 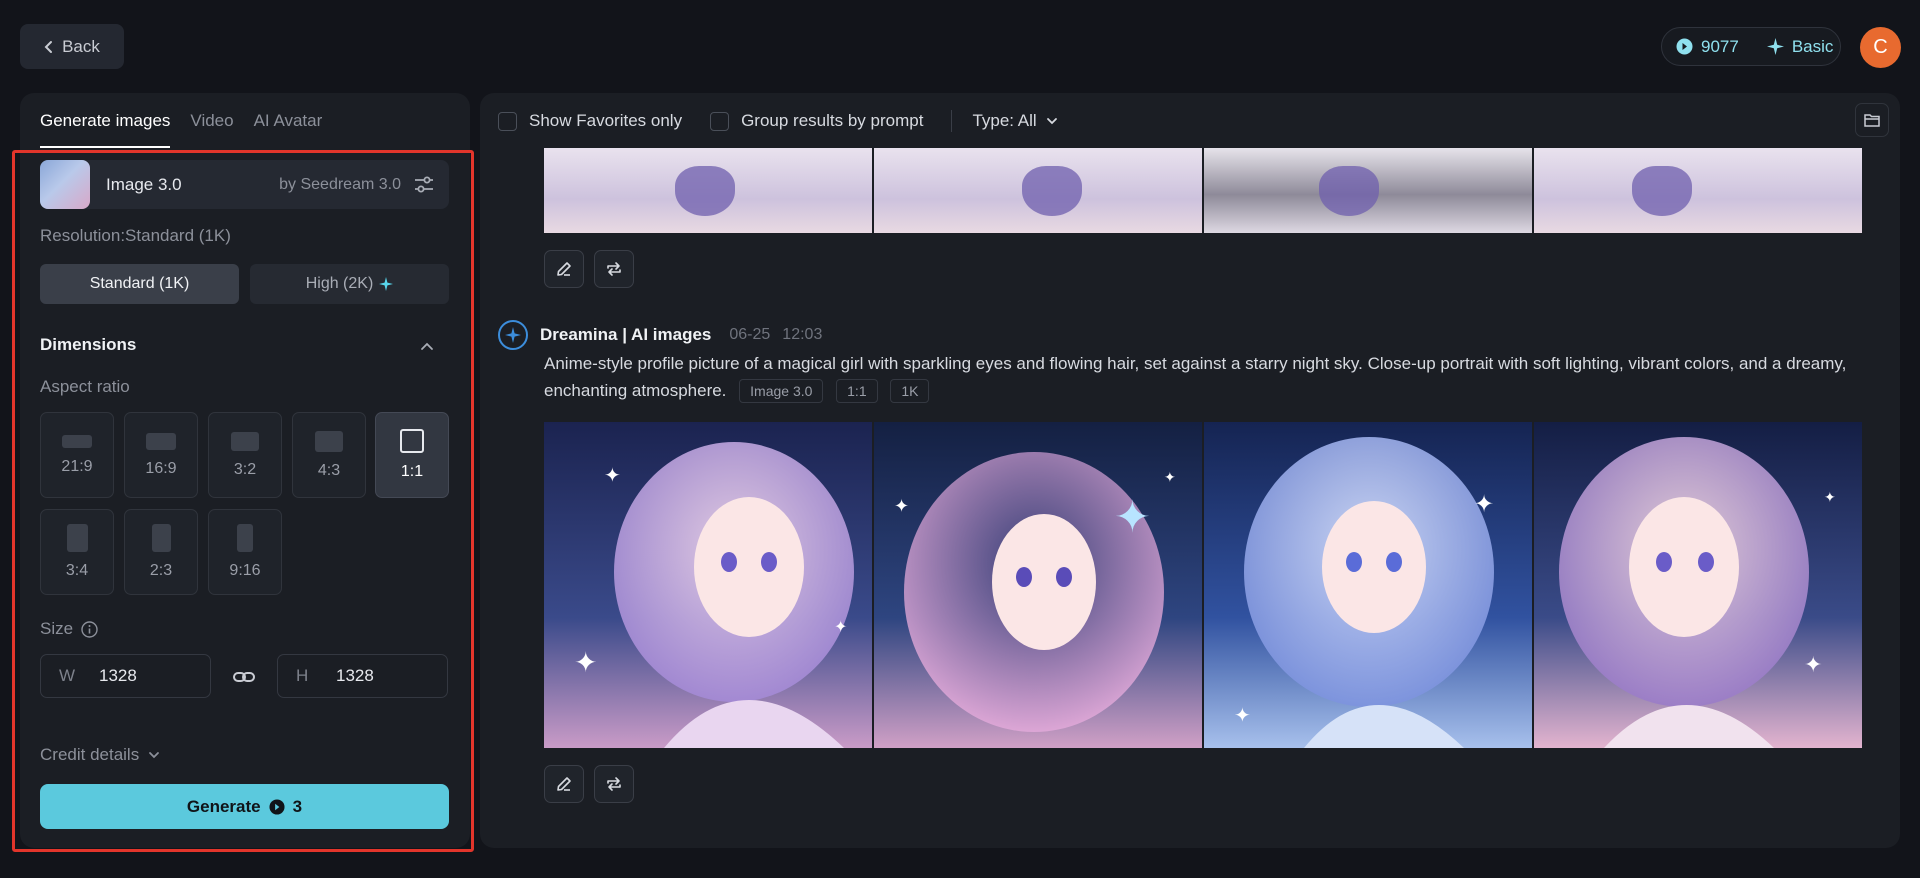 I want to click on generation-time: 12:03, so click(x=802, y=334).